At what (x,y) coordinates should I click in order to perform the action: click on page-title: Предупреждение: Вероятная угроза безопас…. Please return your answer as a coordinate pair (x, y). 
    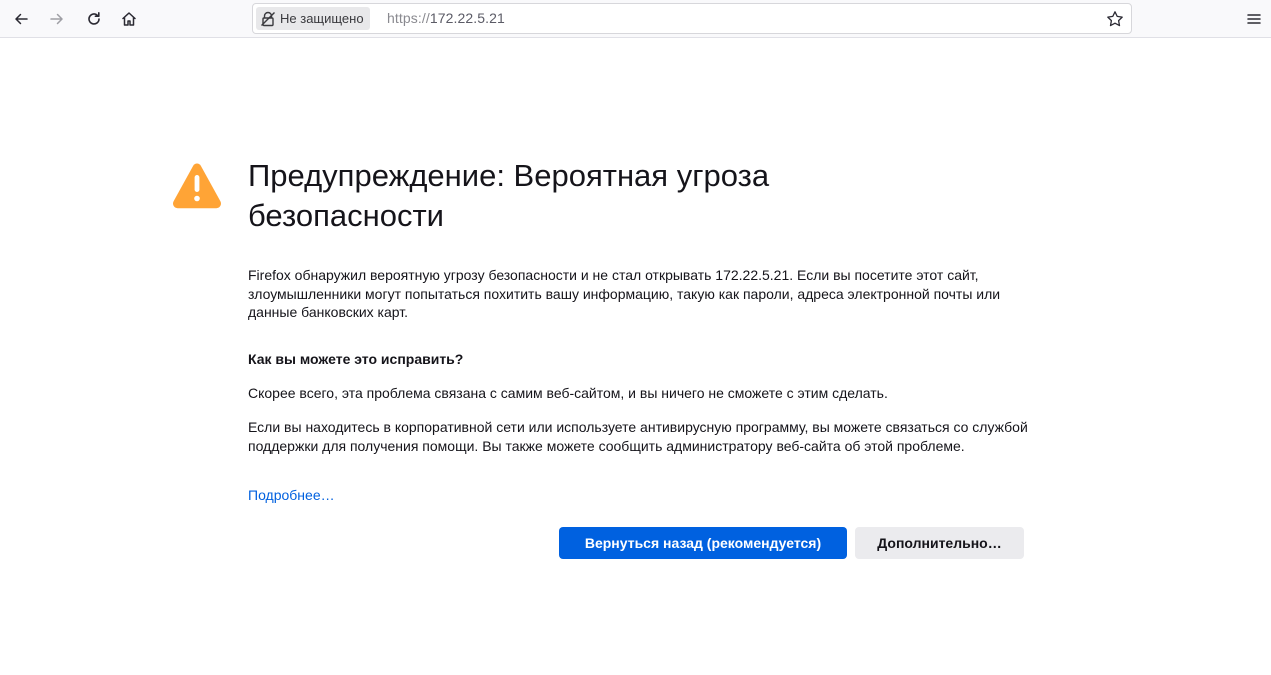
    Looking at the image, I should click on (509, 195).